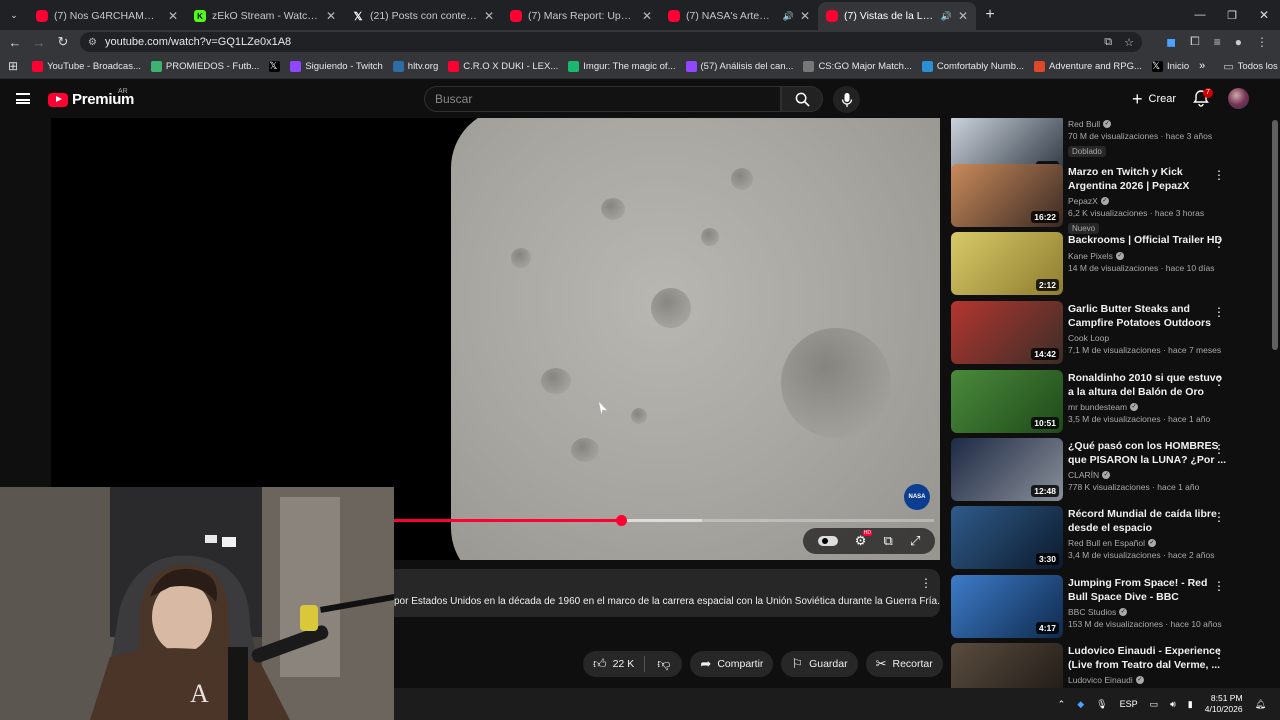 The width and height of the screenshot is (1280, 720). What do you see at coordinates (15, 42) in the screenshot?
I see `back-button: ←` at bounding box center [15, 42].